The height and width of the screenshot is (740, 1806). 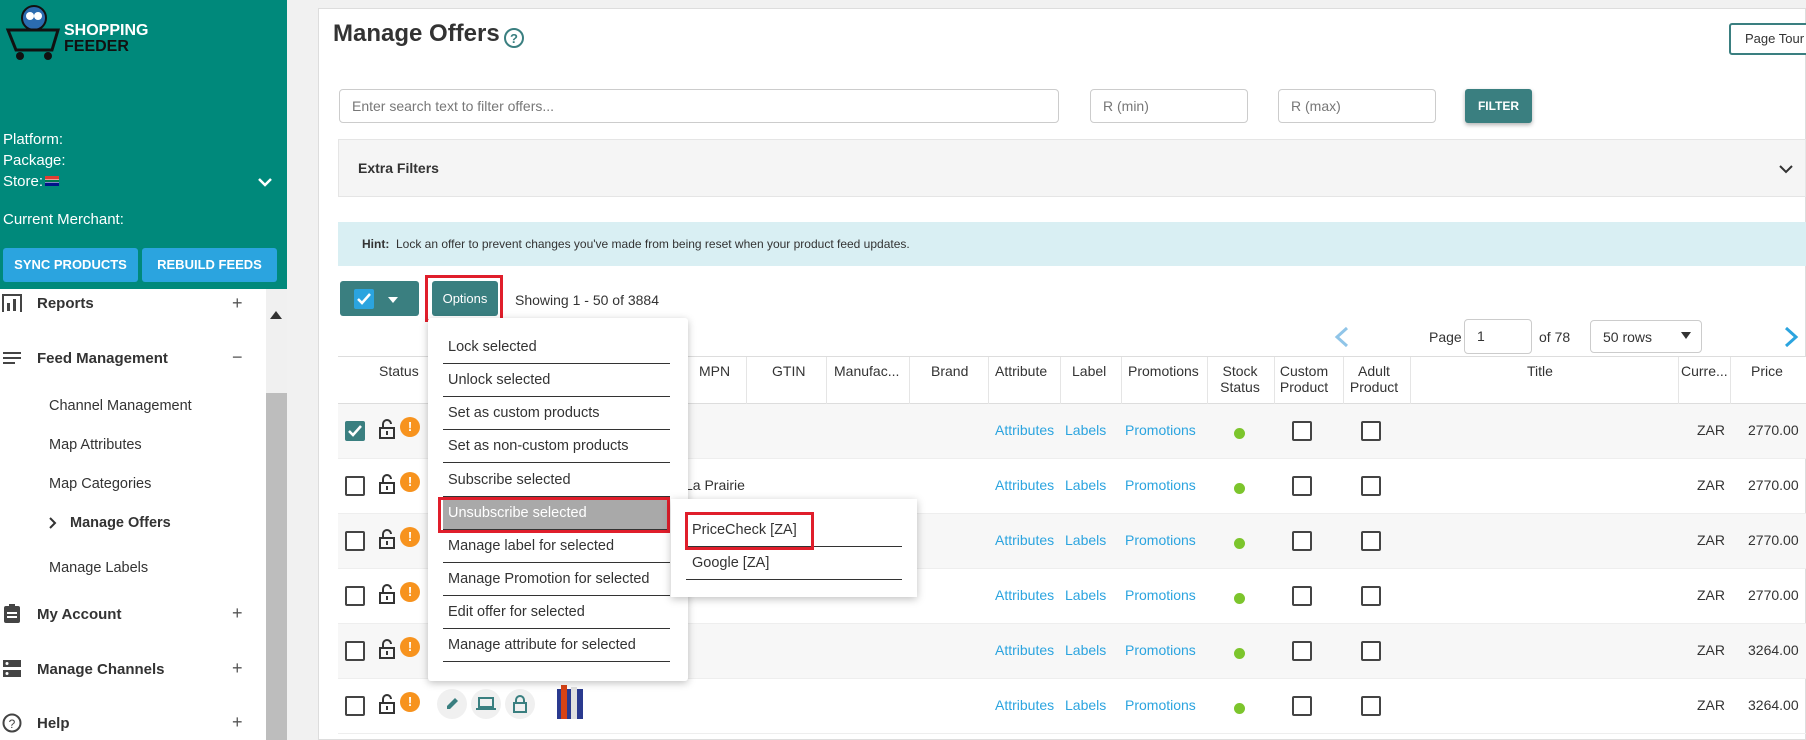 What do you see at coordinates (399, 371) in the screenshot?
I see `col-status: Status` at bounding box center [399, 371].